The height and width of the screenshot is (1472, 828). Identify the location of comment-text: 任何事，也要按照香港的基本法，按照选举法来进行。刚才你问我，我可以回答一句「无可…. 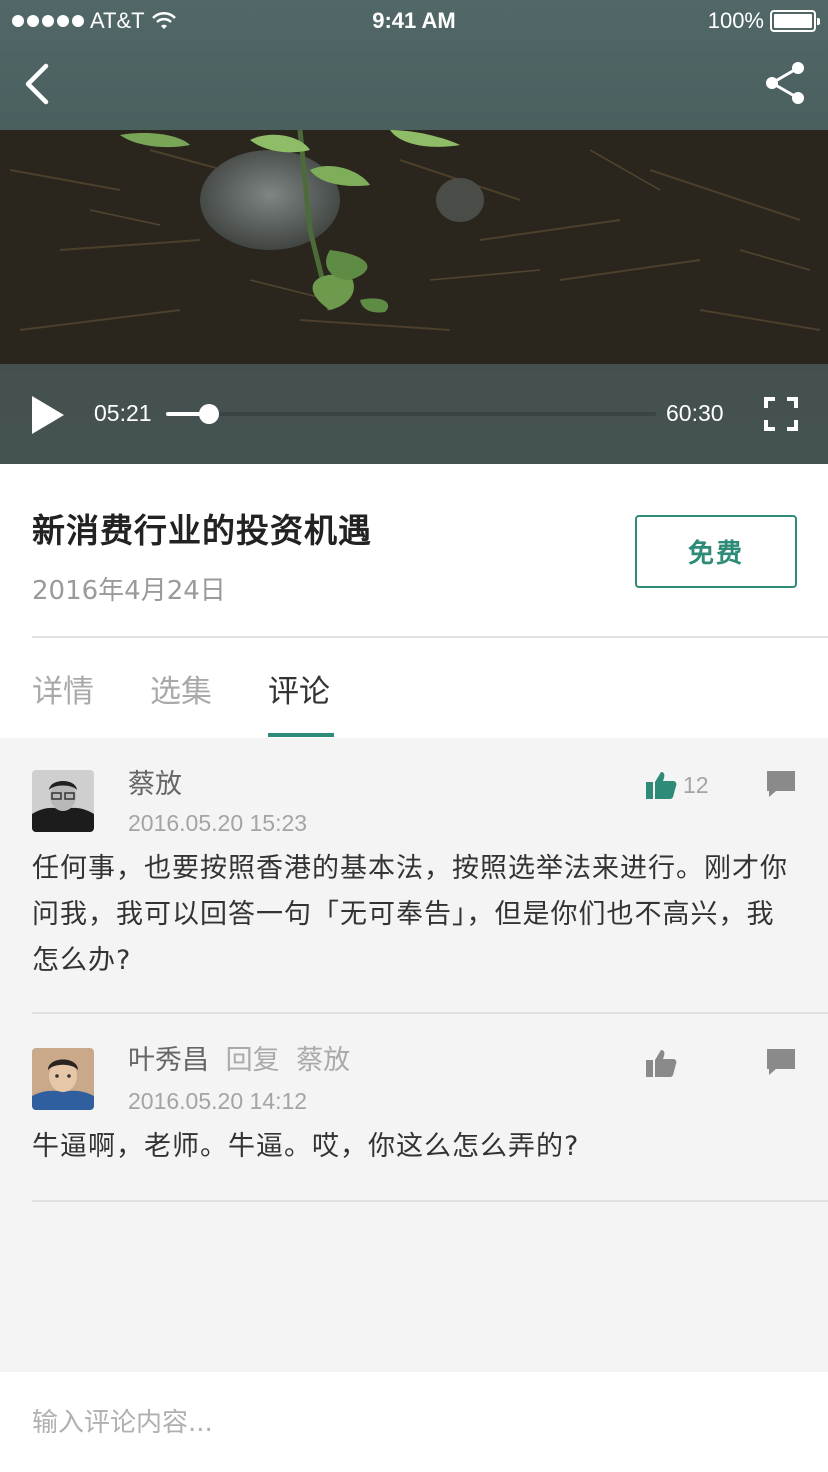
(410, 914).